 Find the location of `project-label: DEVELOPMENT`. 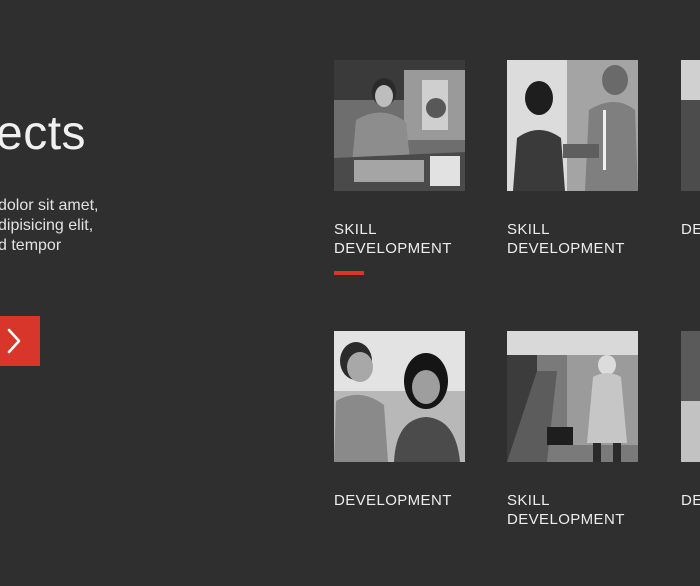

project-label: DEVELOPMENT is located at coordinates (399, 500).